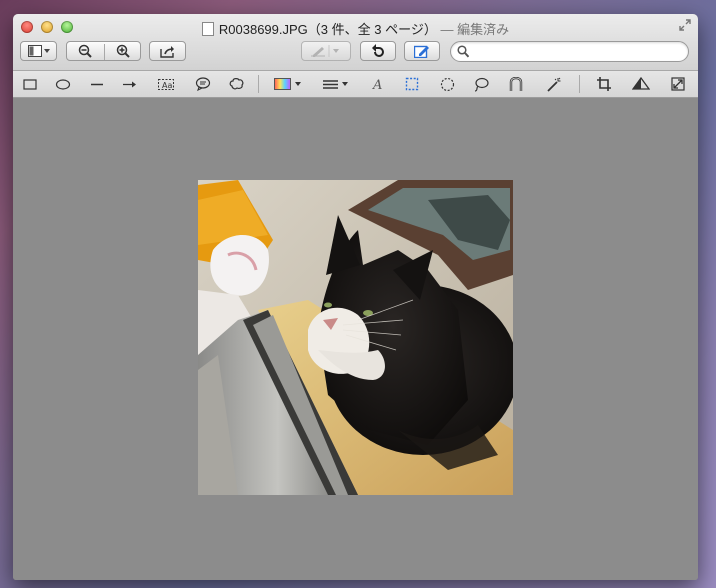 Image resolution: width=716 pixels, height=588 pixels. I want to click on line-weight-icon, so click(335, 84).